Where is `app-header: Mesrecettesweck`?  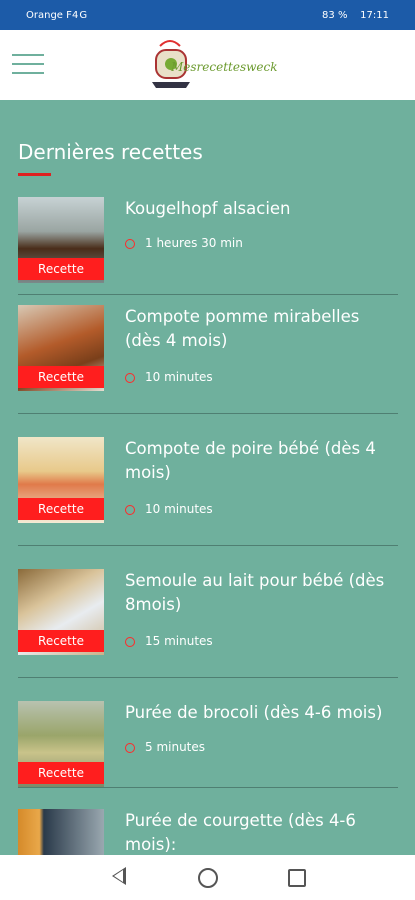
app-header: Mesrecettesweck is located at coordinates (207, 65).